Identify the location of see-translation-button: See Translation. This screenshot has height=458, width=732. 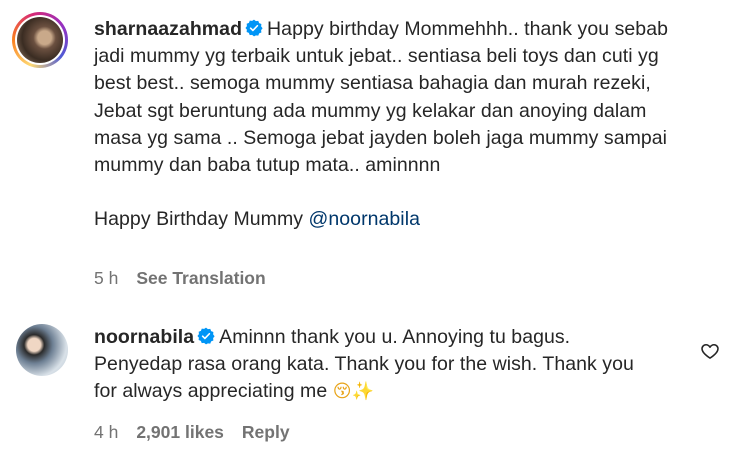
(200, 278).